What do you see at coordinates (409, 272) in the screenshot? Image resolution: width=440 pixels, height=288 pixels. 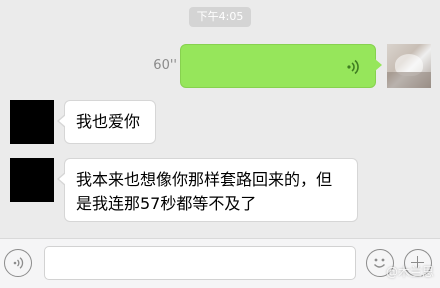 I see `watermark: @木兰思` at bounding box center [409, 272].